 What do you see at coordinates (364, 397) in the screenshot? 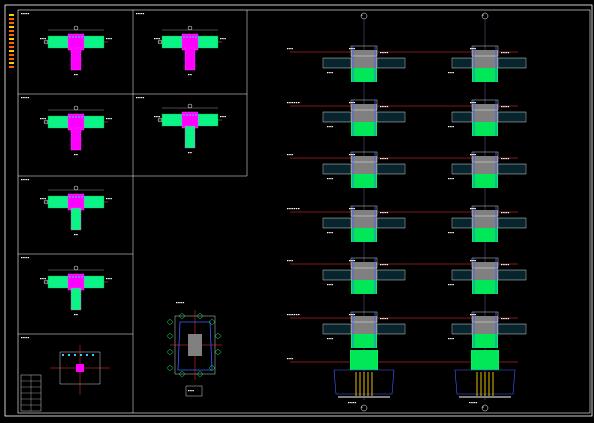
I see `ground-hatch` at bounding box center [364, 397].